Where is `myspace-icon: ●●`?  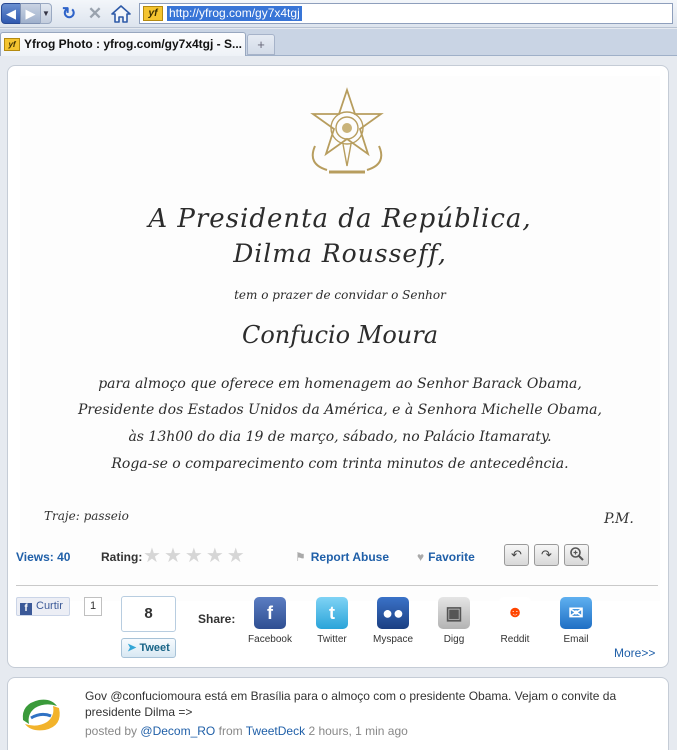
myspace-icon: ●● is located at coordinates (393, 613).